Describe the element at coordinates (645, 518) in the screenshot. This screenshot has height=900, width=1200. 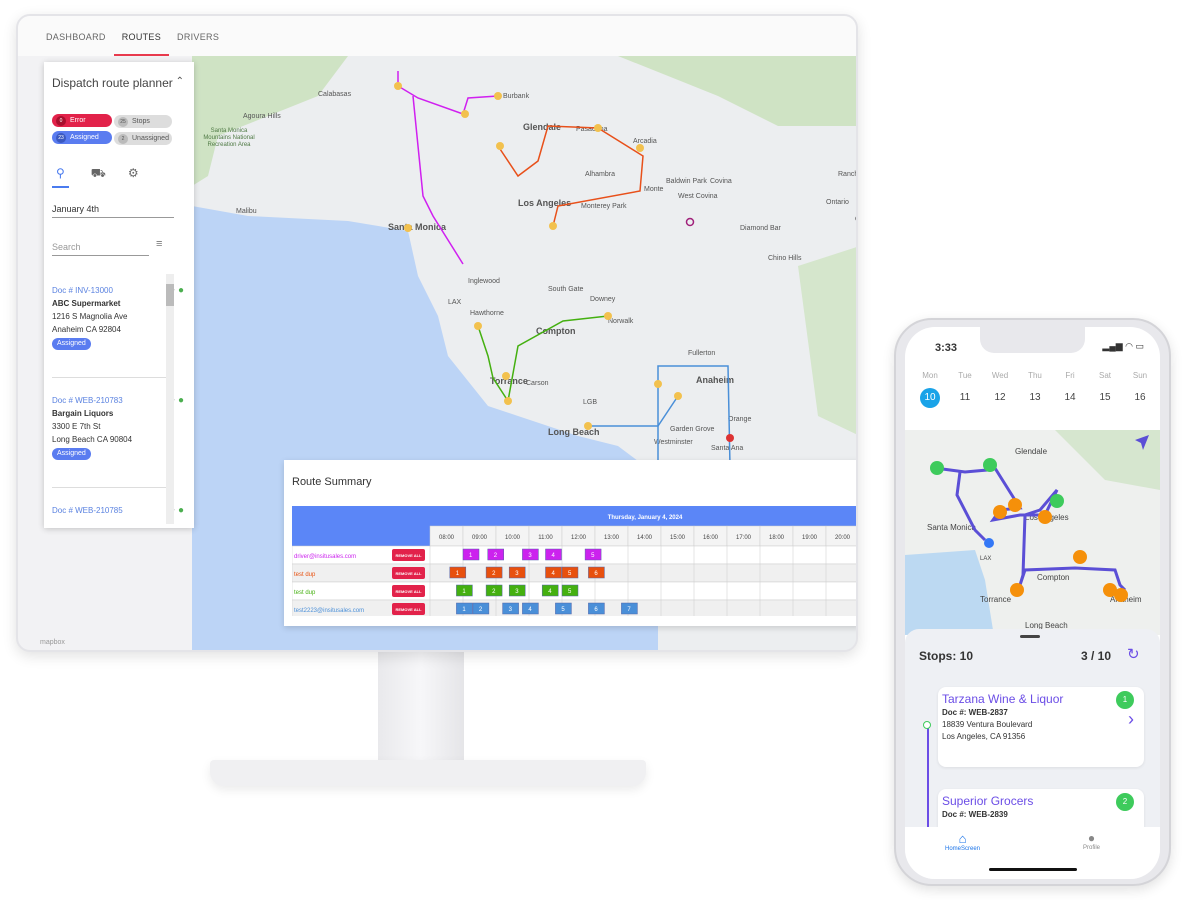
I see `date-header: Thursday, January 4, 2024` at that location.